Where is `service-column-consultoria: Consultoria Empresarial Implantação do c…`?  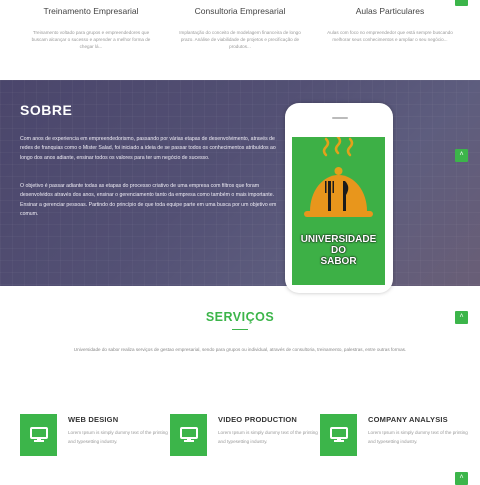
service-column-consultoria: Consultoria Empresarial Implantação do c… is located at coordinates (240, 28).